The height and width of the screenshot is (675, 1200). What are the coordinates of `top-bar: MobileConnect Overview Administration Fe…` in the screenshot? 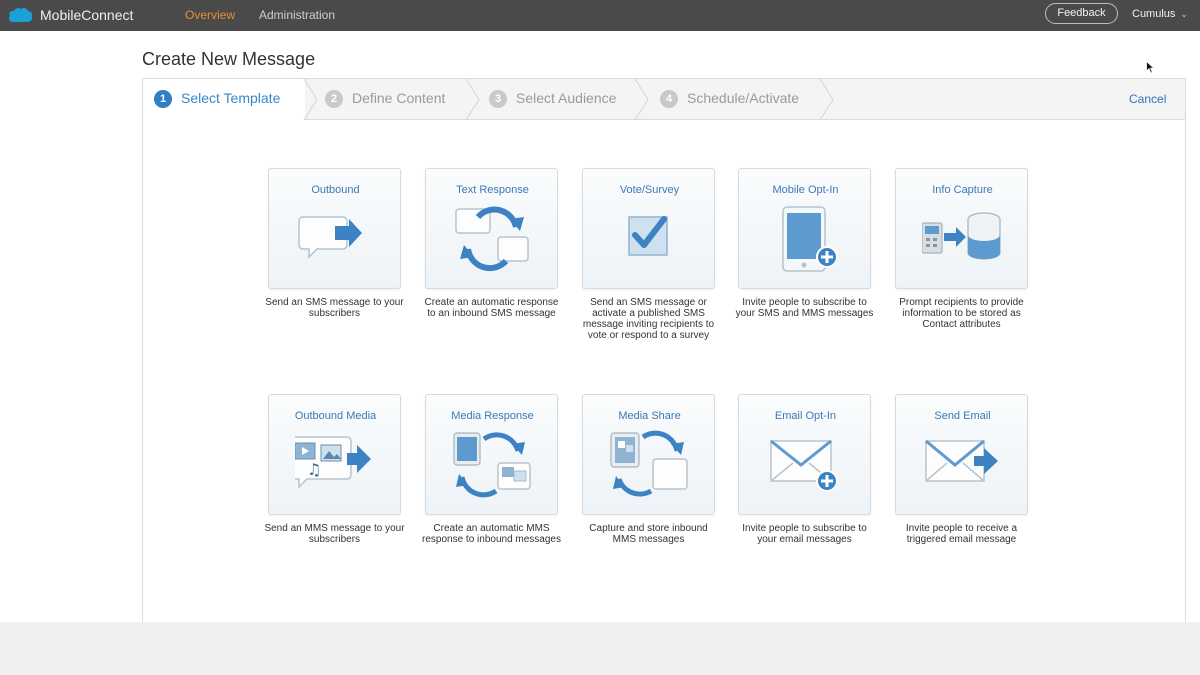 It's located at (600, 15).